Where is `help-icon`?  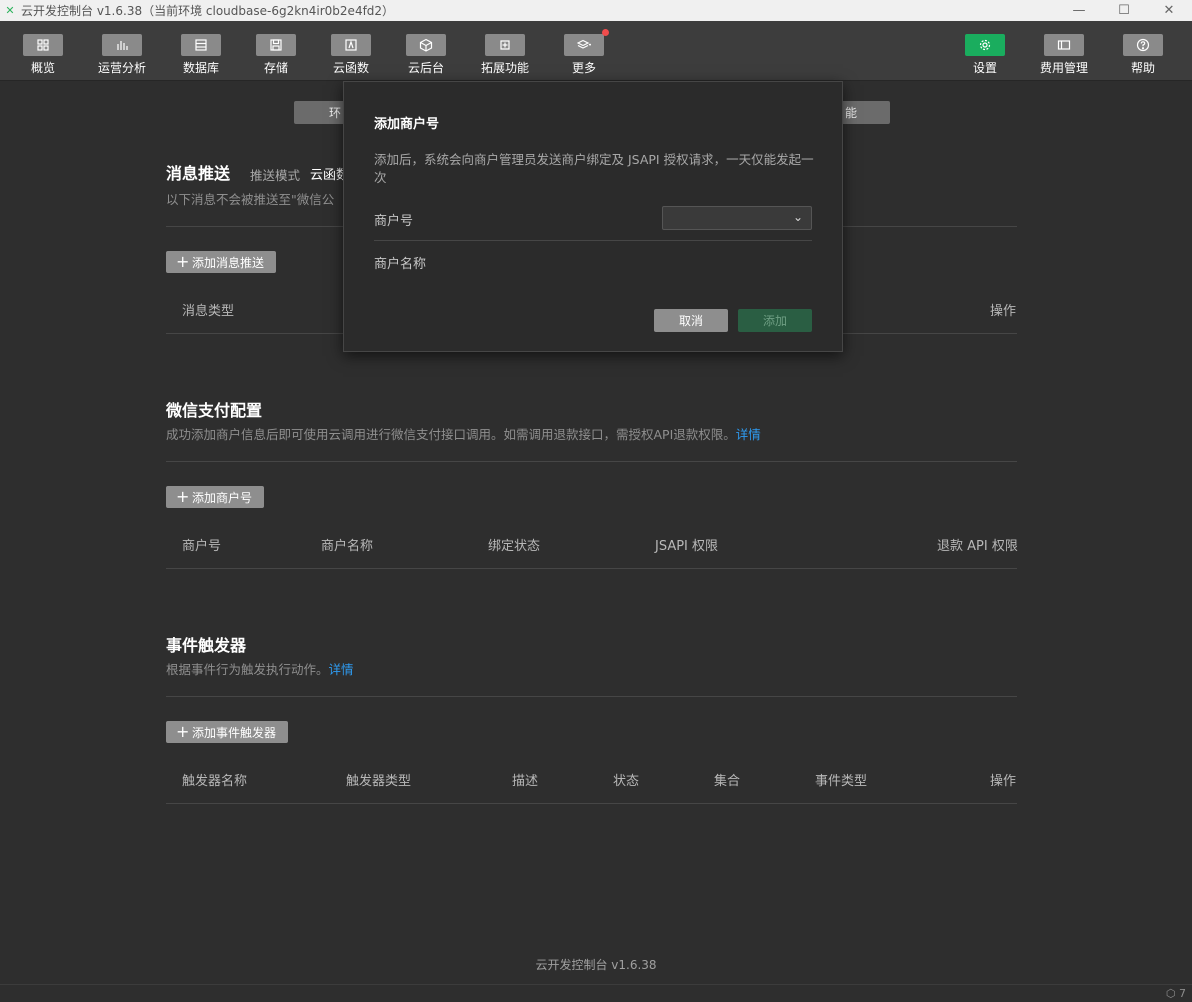
help-icon is located at coordinates (1143, 45).